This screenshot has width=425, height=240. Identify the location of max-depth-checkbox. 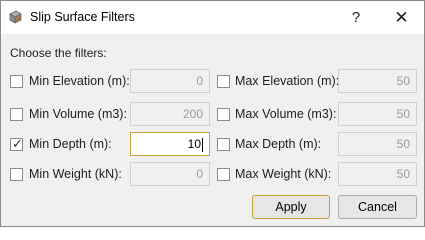
(223, 144).